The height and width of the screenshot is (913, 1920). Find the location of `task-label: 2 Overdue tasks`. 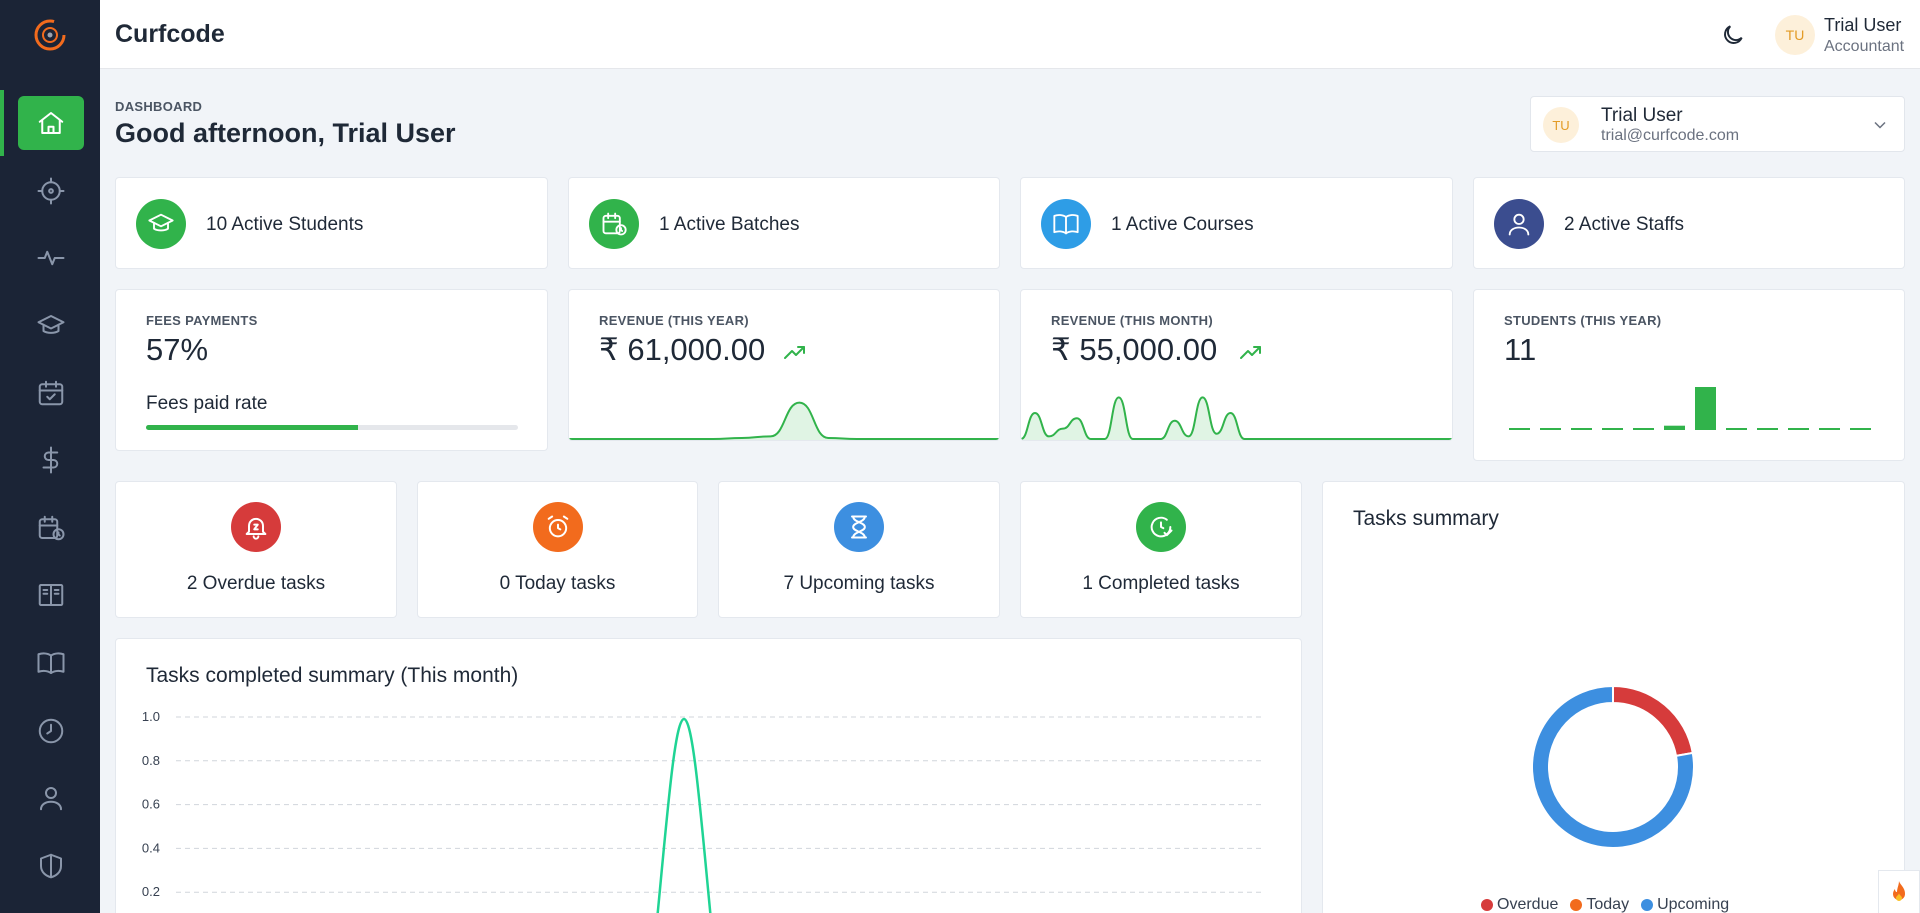

task-label: 2 Overdue tasks is located at coordinates (256, 583).